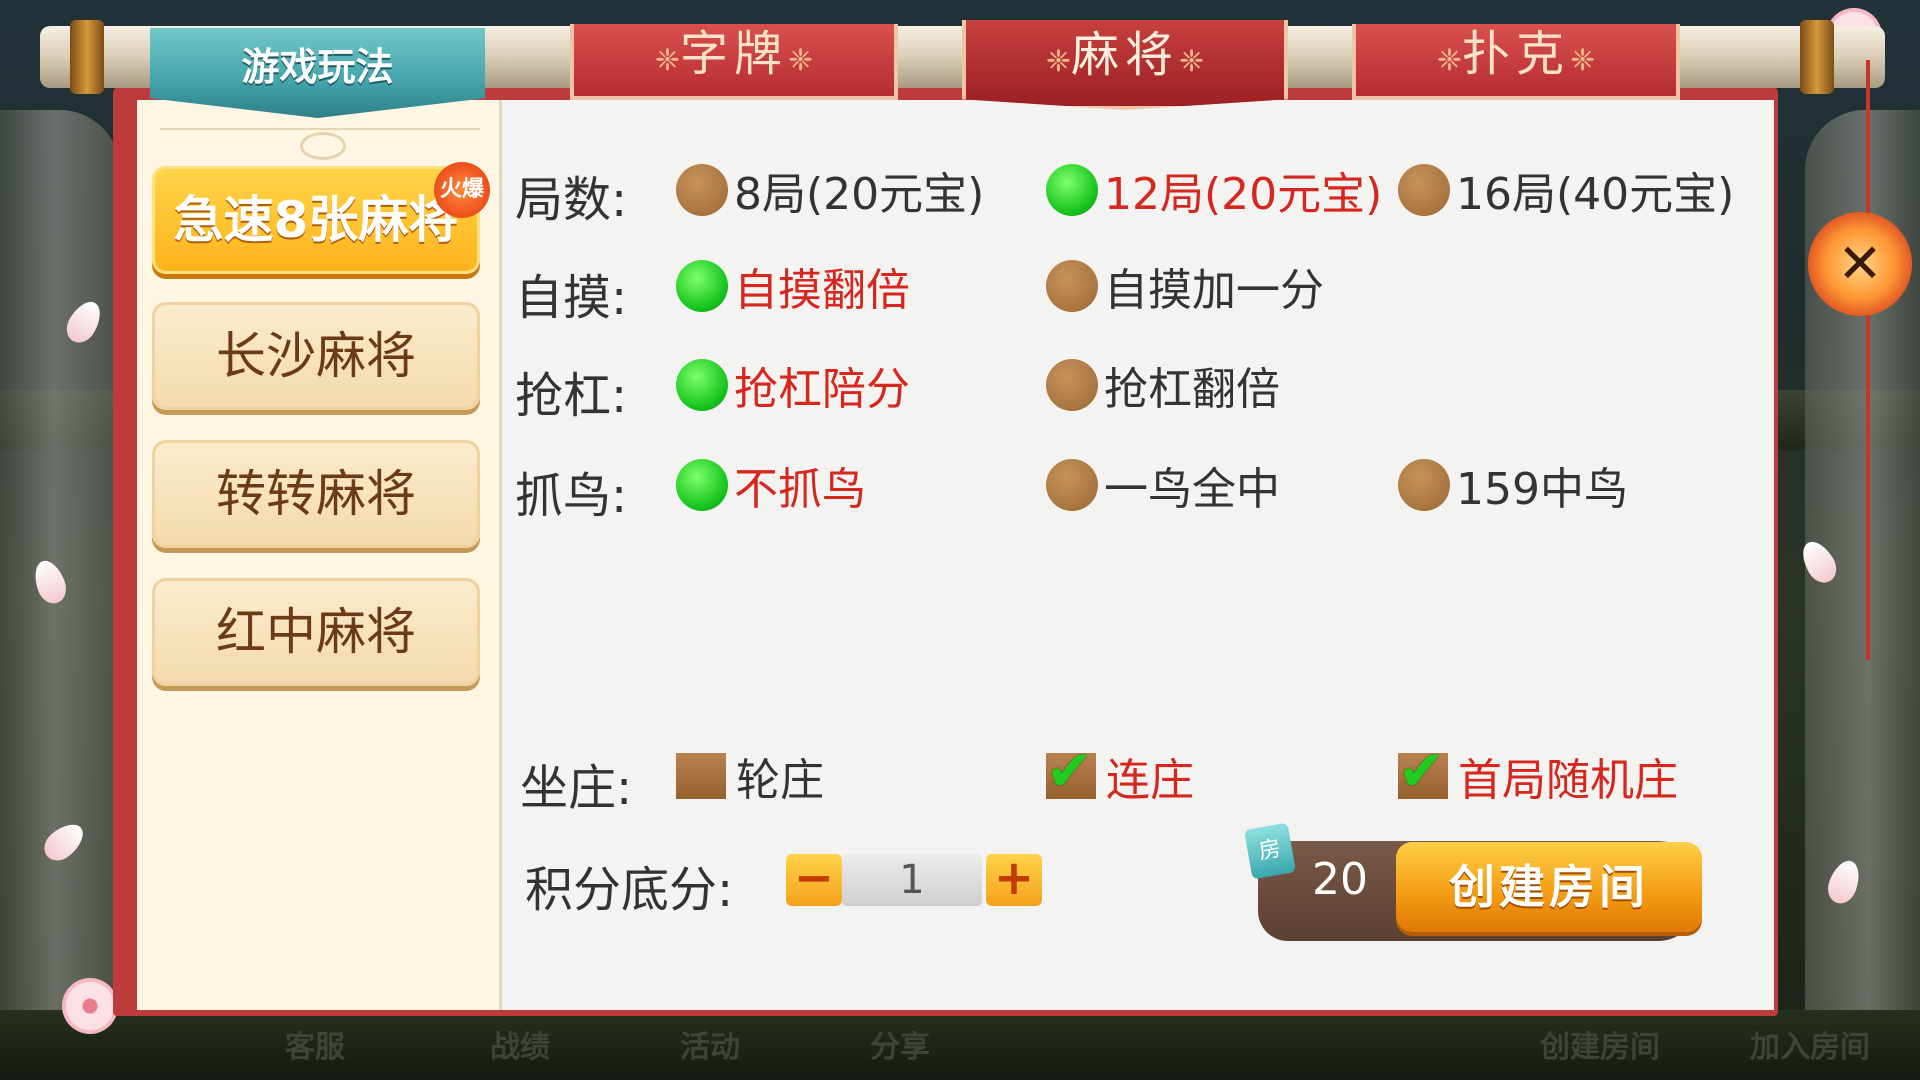  Describe the element at coordinates (316, 356) in the screenshot. I see `sidebar-item-changsha-mahjong: 长沙麻将` at that location.